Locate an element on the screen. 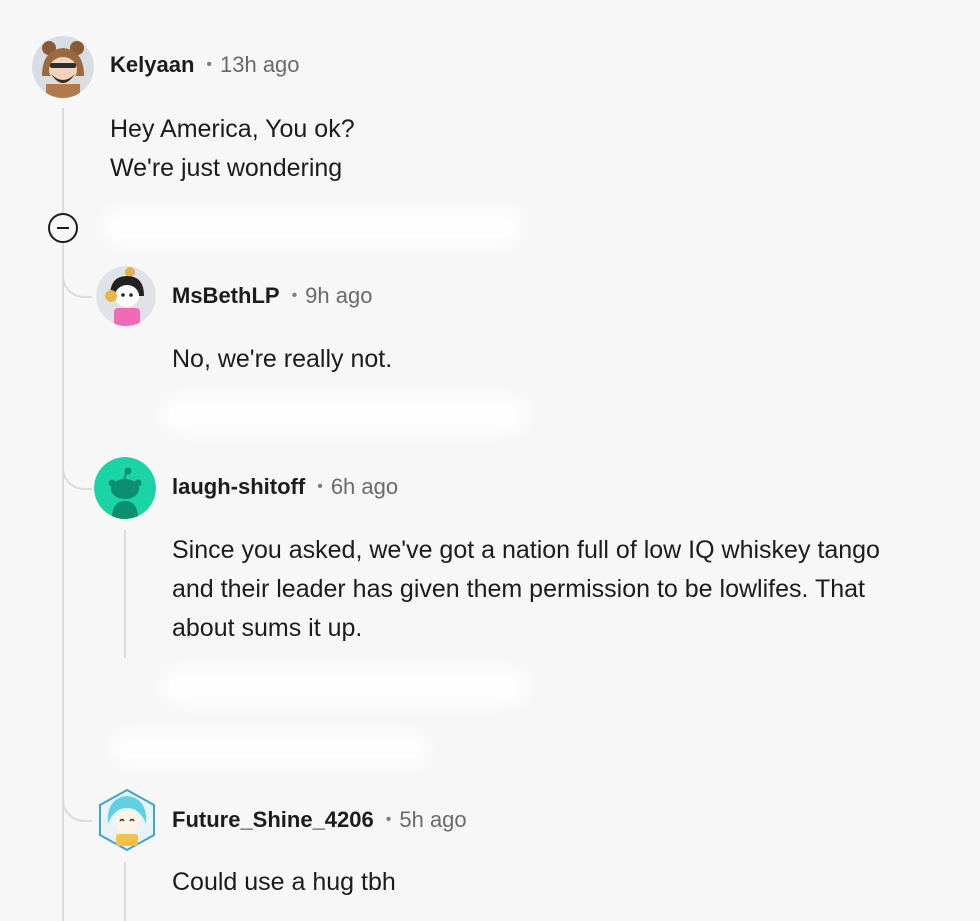 The width and height of the screenshot is (980, 921). comment-meta: laugh-shitoff • 6h ago is located at coordinates (285, 487).